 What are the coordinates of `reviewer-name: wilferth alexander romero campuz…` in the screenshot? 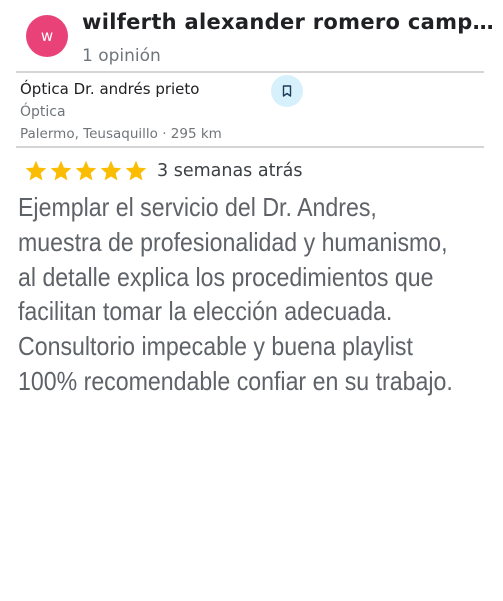 It's located at (288, 22).